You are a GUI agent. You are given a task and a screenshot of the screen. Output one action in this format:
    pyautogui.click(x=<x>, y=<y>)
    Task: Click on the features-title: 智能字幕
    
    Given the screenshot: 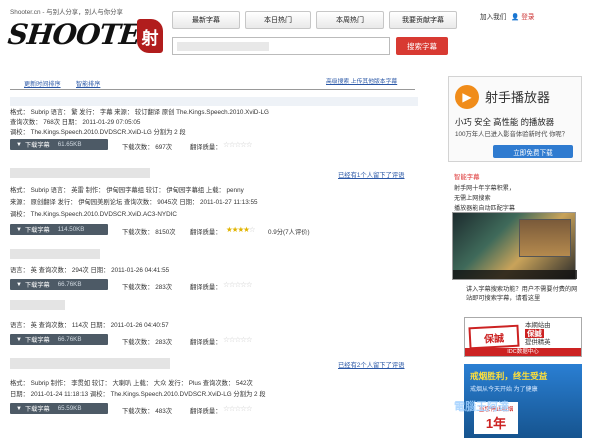 What is the action you would take?
    pyautogui.click(x=467, y=177)
    